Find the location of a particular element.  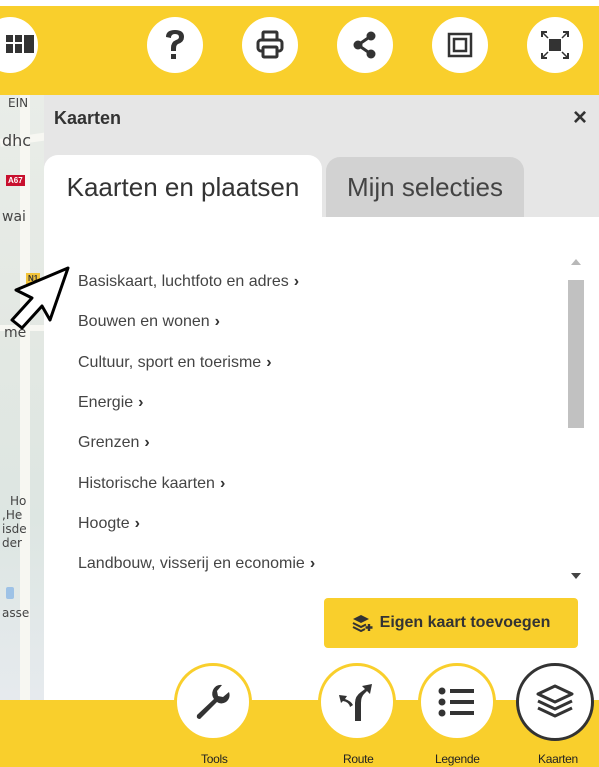

tab-maps-and-places: Kaarten en plaatsen is located at coordinates (183, 187).